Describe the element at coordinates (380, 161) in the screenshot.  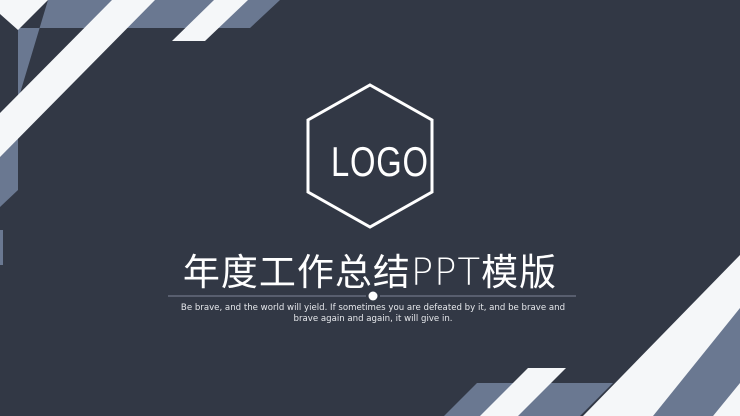
I see `logo-text: LOGO` at that location.